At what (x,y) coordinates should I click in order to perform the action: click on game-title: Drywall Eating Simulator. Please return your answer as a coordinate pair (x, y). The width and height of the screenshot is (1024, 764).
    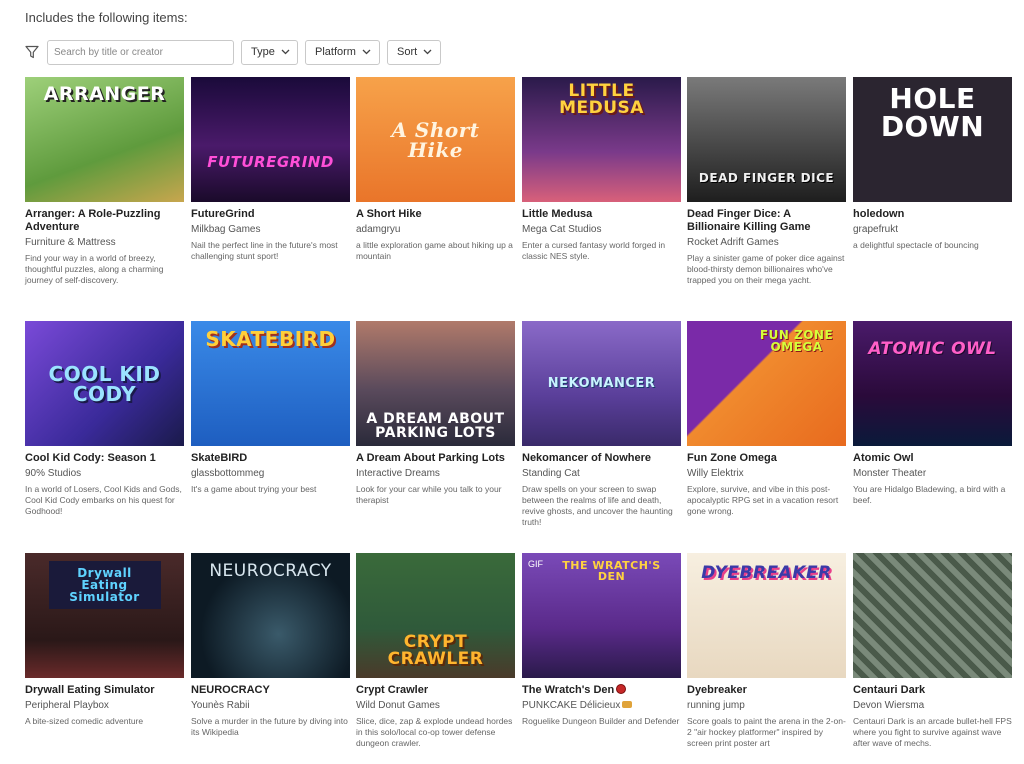
    Looking at the image, I should click on (104, 690).